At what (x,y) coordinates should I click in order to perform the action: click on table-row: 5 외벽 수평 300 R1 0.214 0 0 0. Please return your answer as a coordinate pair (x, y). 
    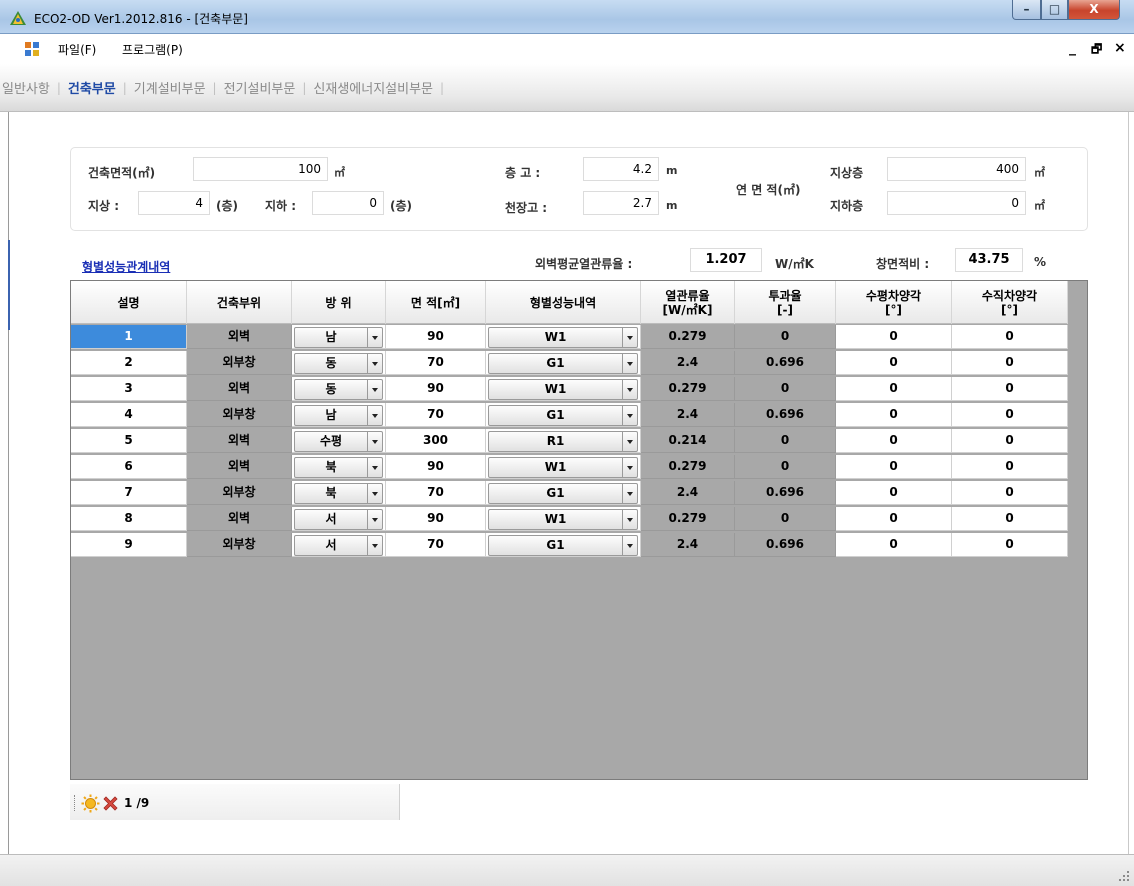
    Looking at the image, I should click on (569, 441).